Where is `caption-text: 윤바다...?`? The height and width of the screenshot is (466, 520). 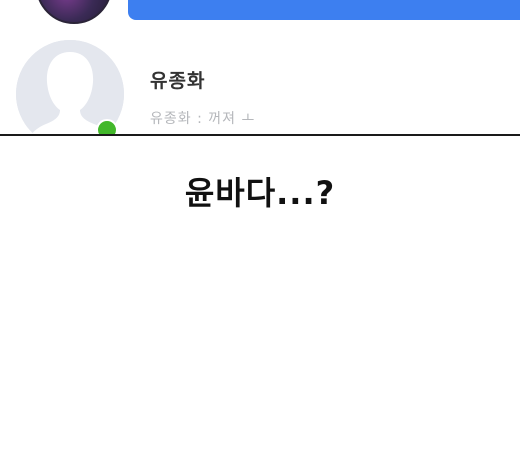
caption-text: 윤바다...? is located at coordinates (260, 193).